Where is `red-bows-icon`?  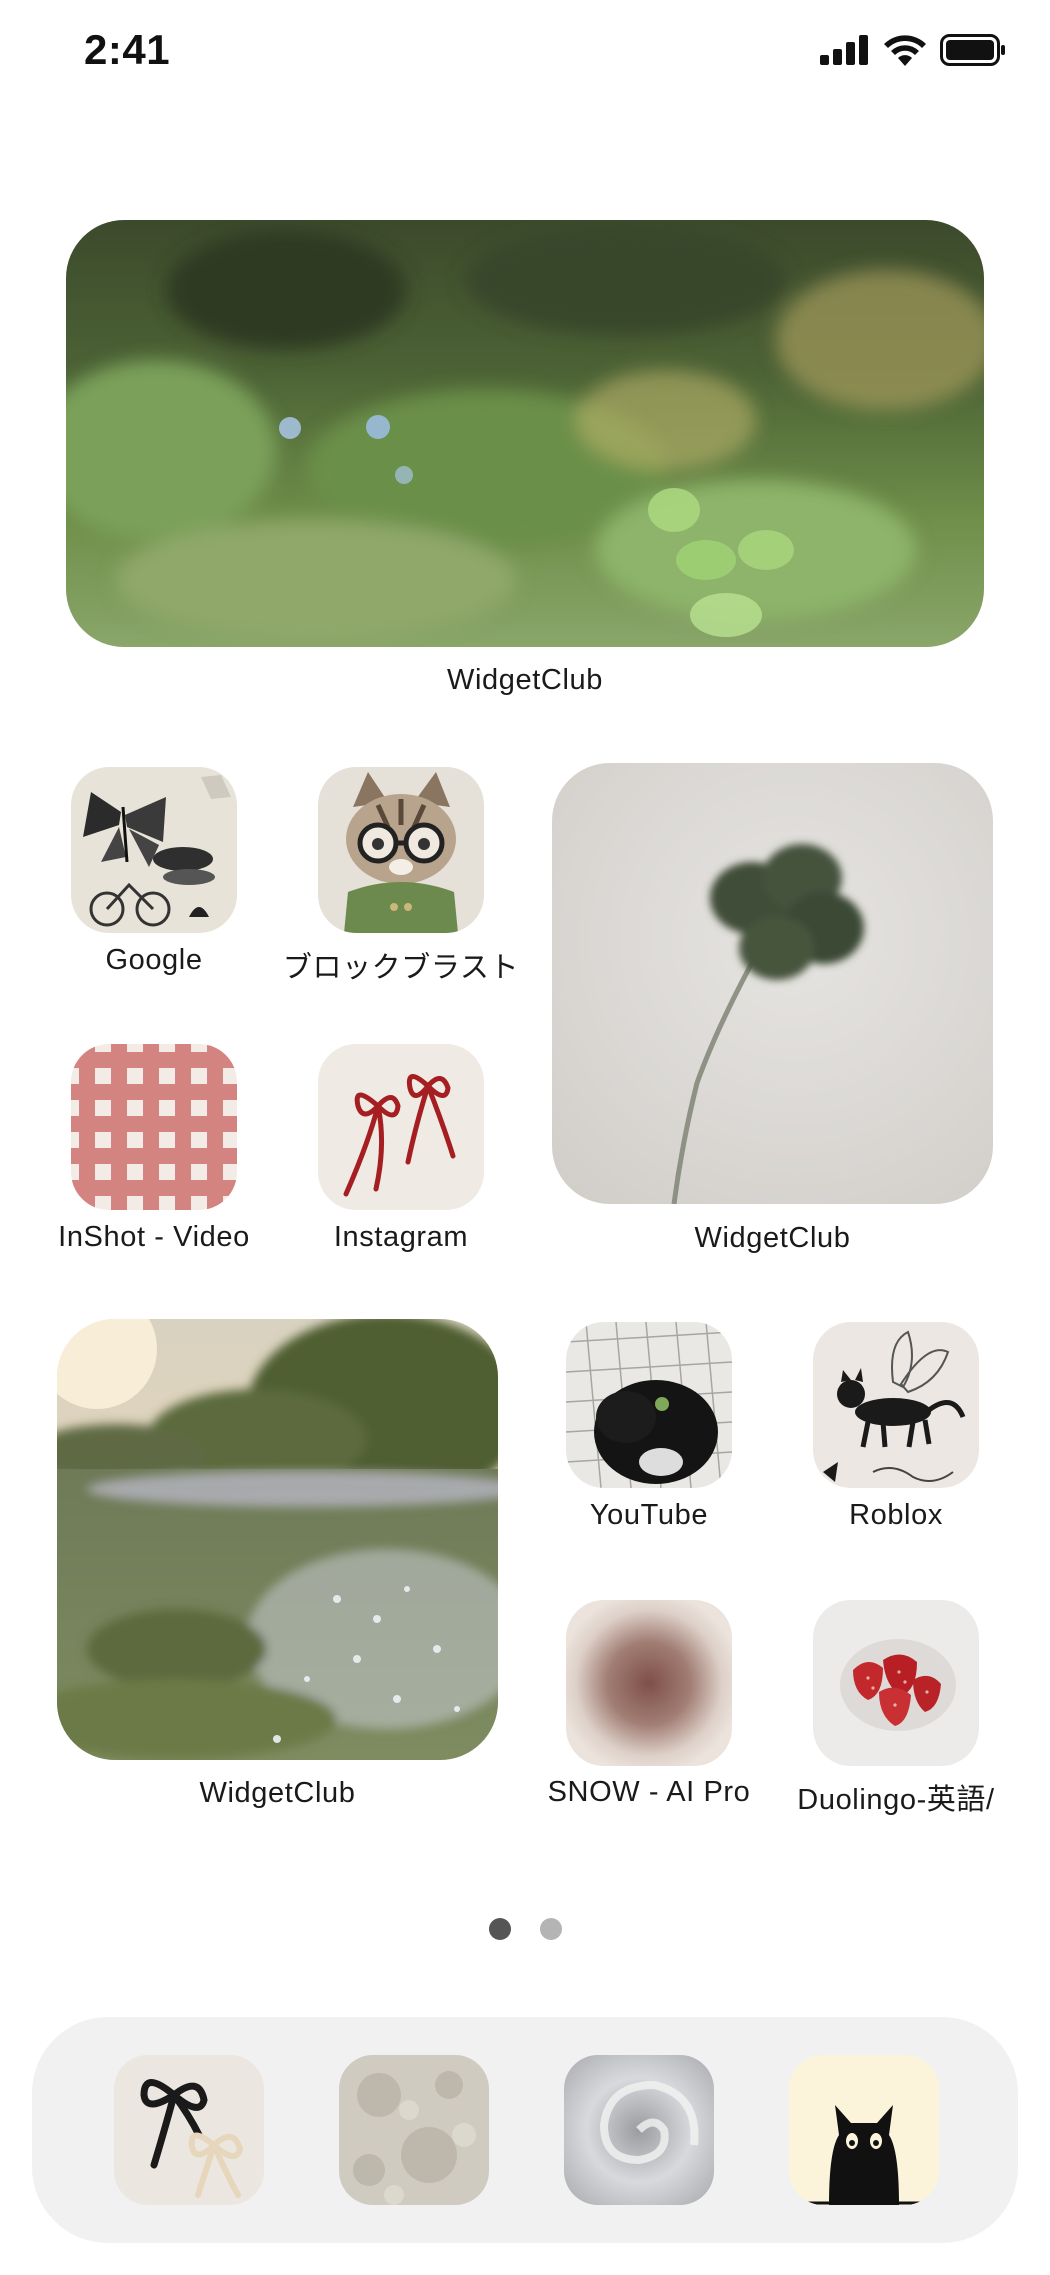
red-bows-icon is located at coordinates (401, 1127).